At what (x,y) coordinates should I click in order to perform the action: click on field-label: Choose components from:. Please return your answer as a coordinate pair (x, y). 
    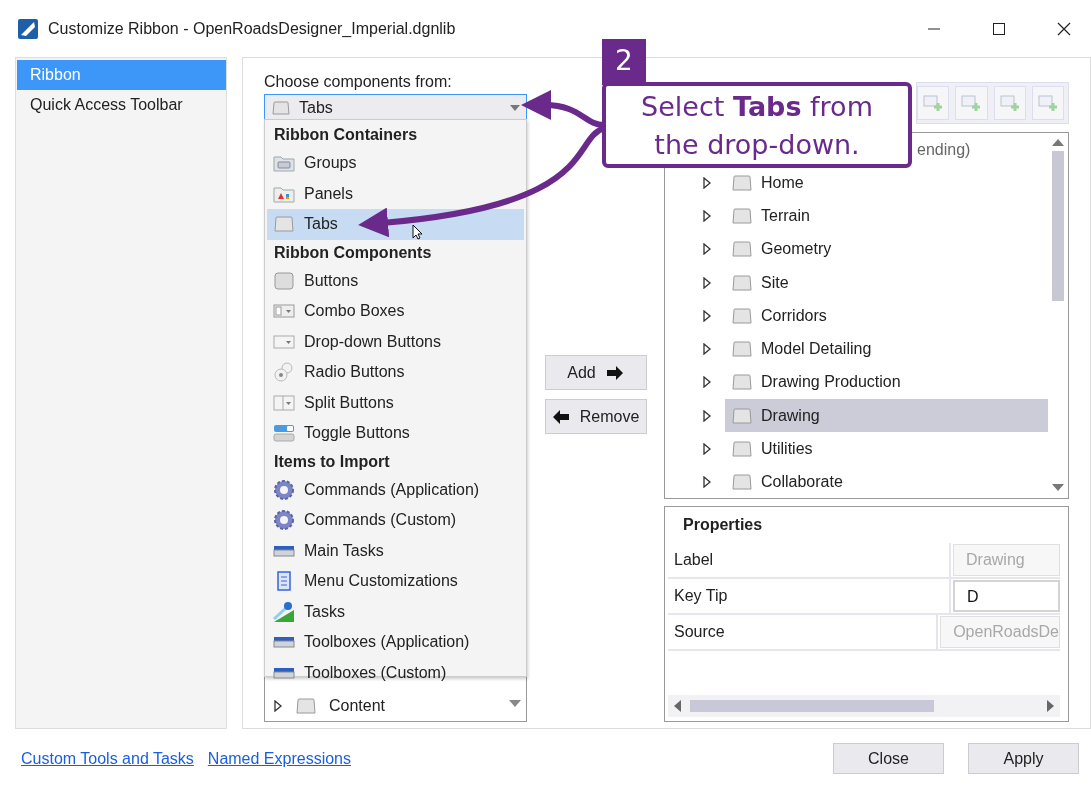
    Looking at the image, I should click on (358, 82).